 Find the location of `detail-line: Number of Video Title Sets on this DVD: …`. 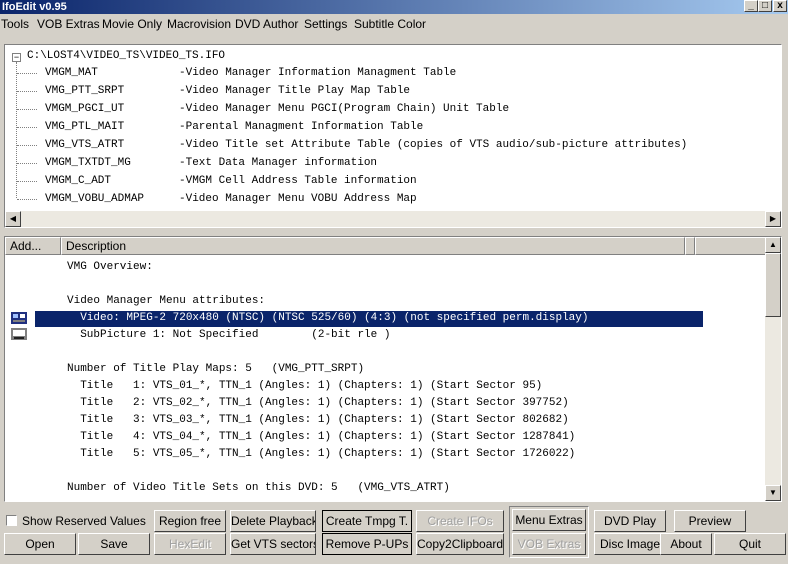

detail-line: Number of Video Title Sets on this DVD: … is located at coordinates (258, 488).